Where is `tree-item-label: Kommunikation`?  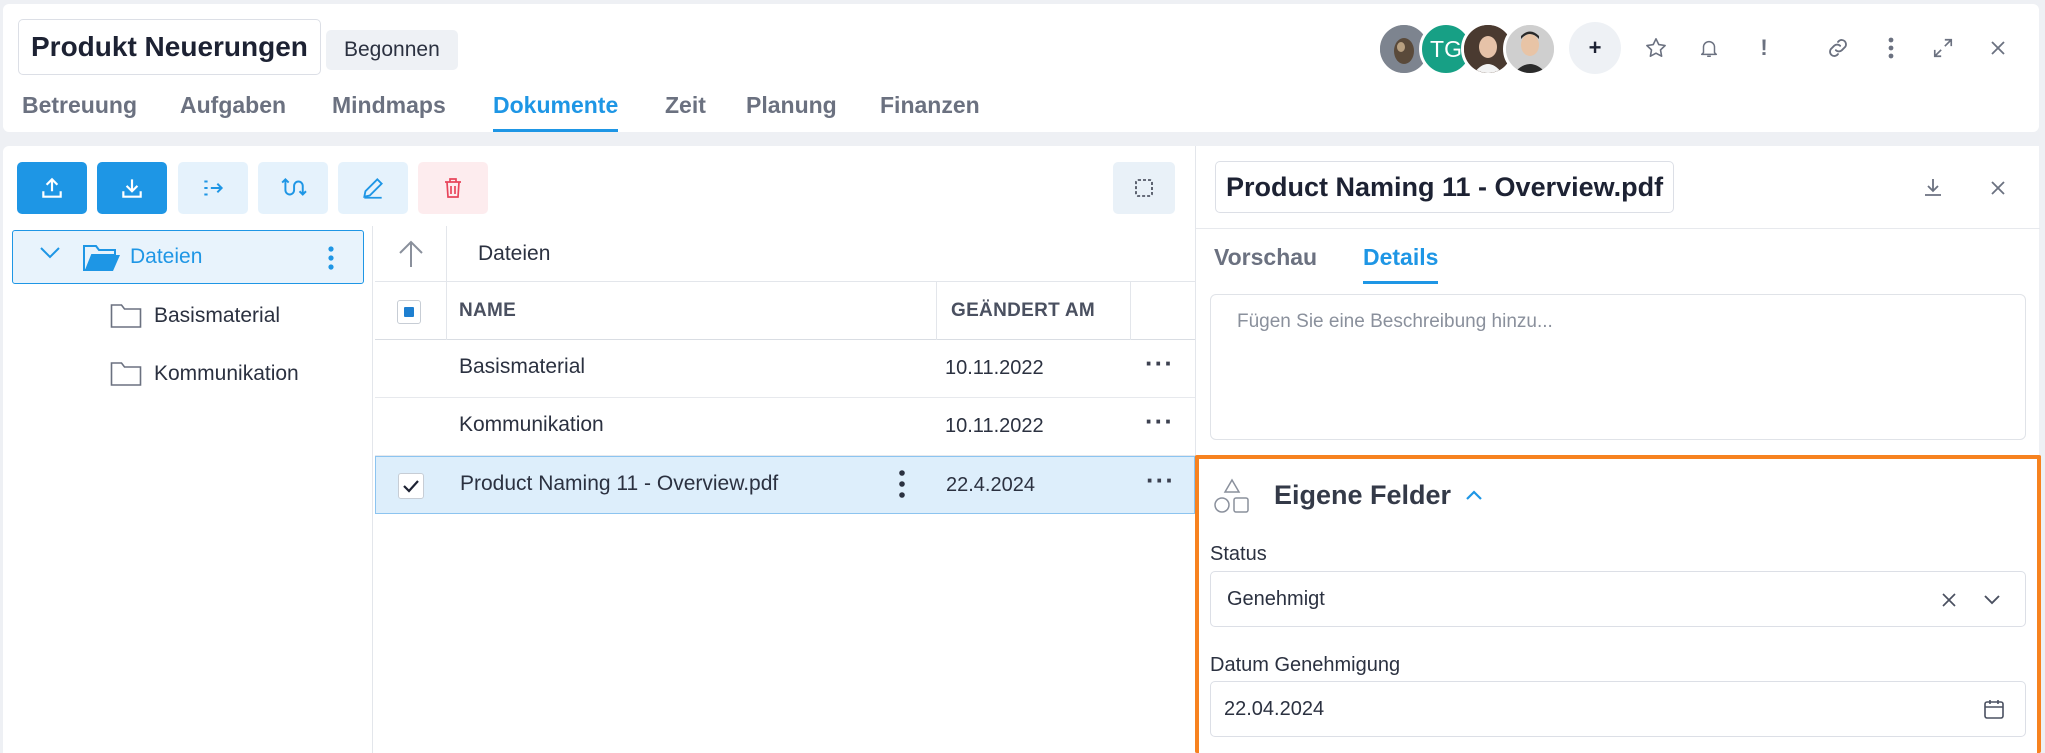 tree-item-label: Kommunikation is located at coordinates (226, 373).